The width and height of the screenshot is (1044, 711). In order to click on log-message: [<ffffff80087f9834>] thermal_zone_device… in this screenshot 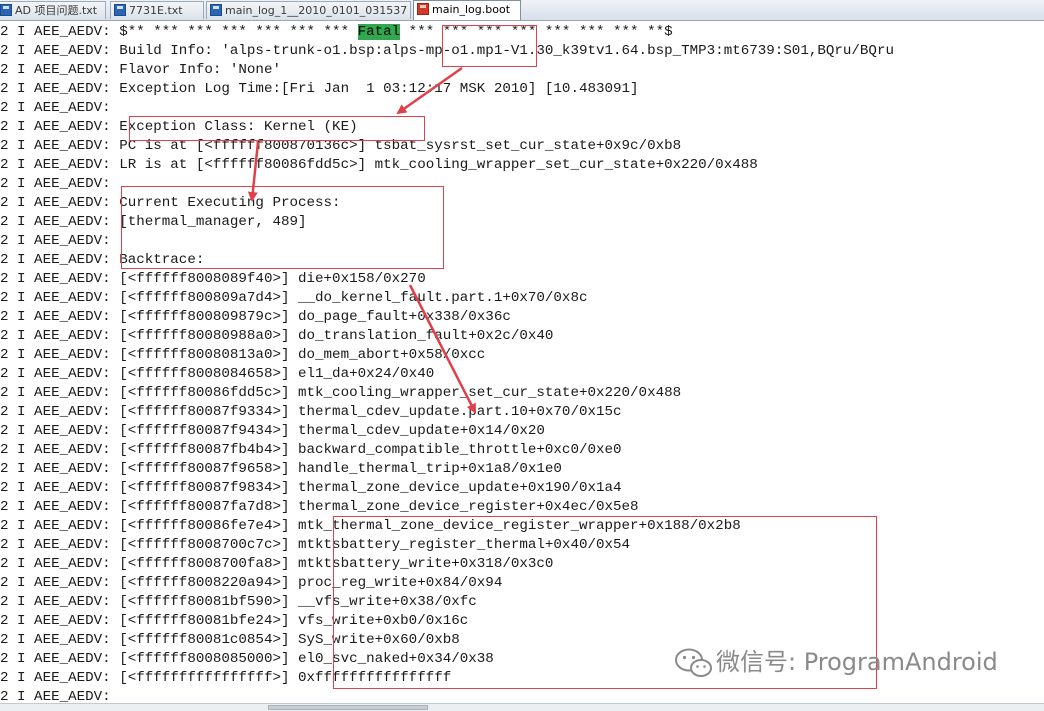, I will do `click(370, 488)`.